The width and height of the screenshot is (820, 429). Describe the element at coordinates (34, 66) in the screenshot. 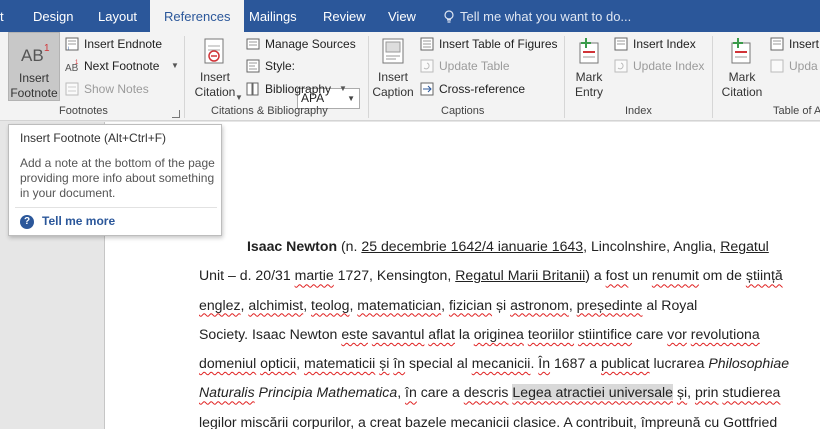

I see `insert-footnote-button: AB 1 Insert Footnote` at that location.